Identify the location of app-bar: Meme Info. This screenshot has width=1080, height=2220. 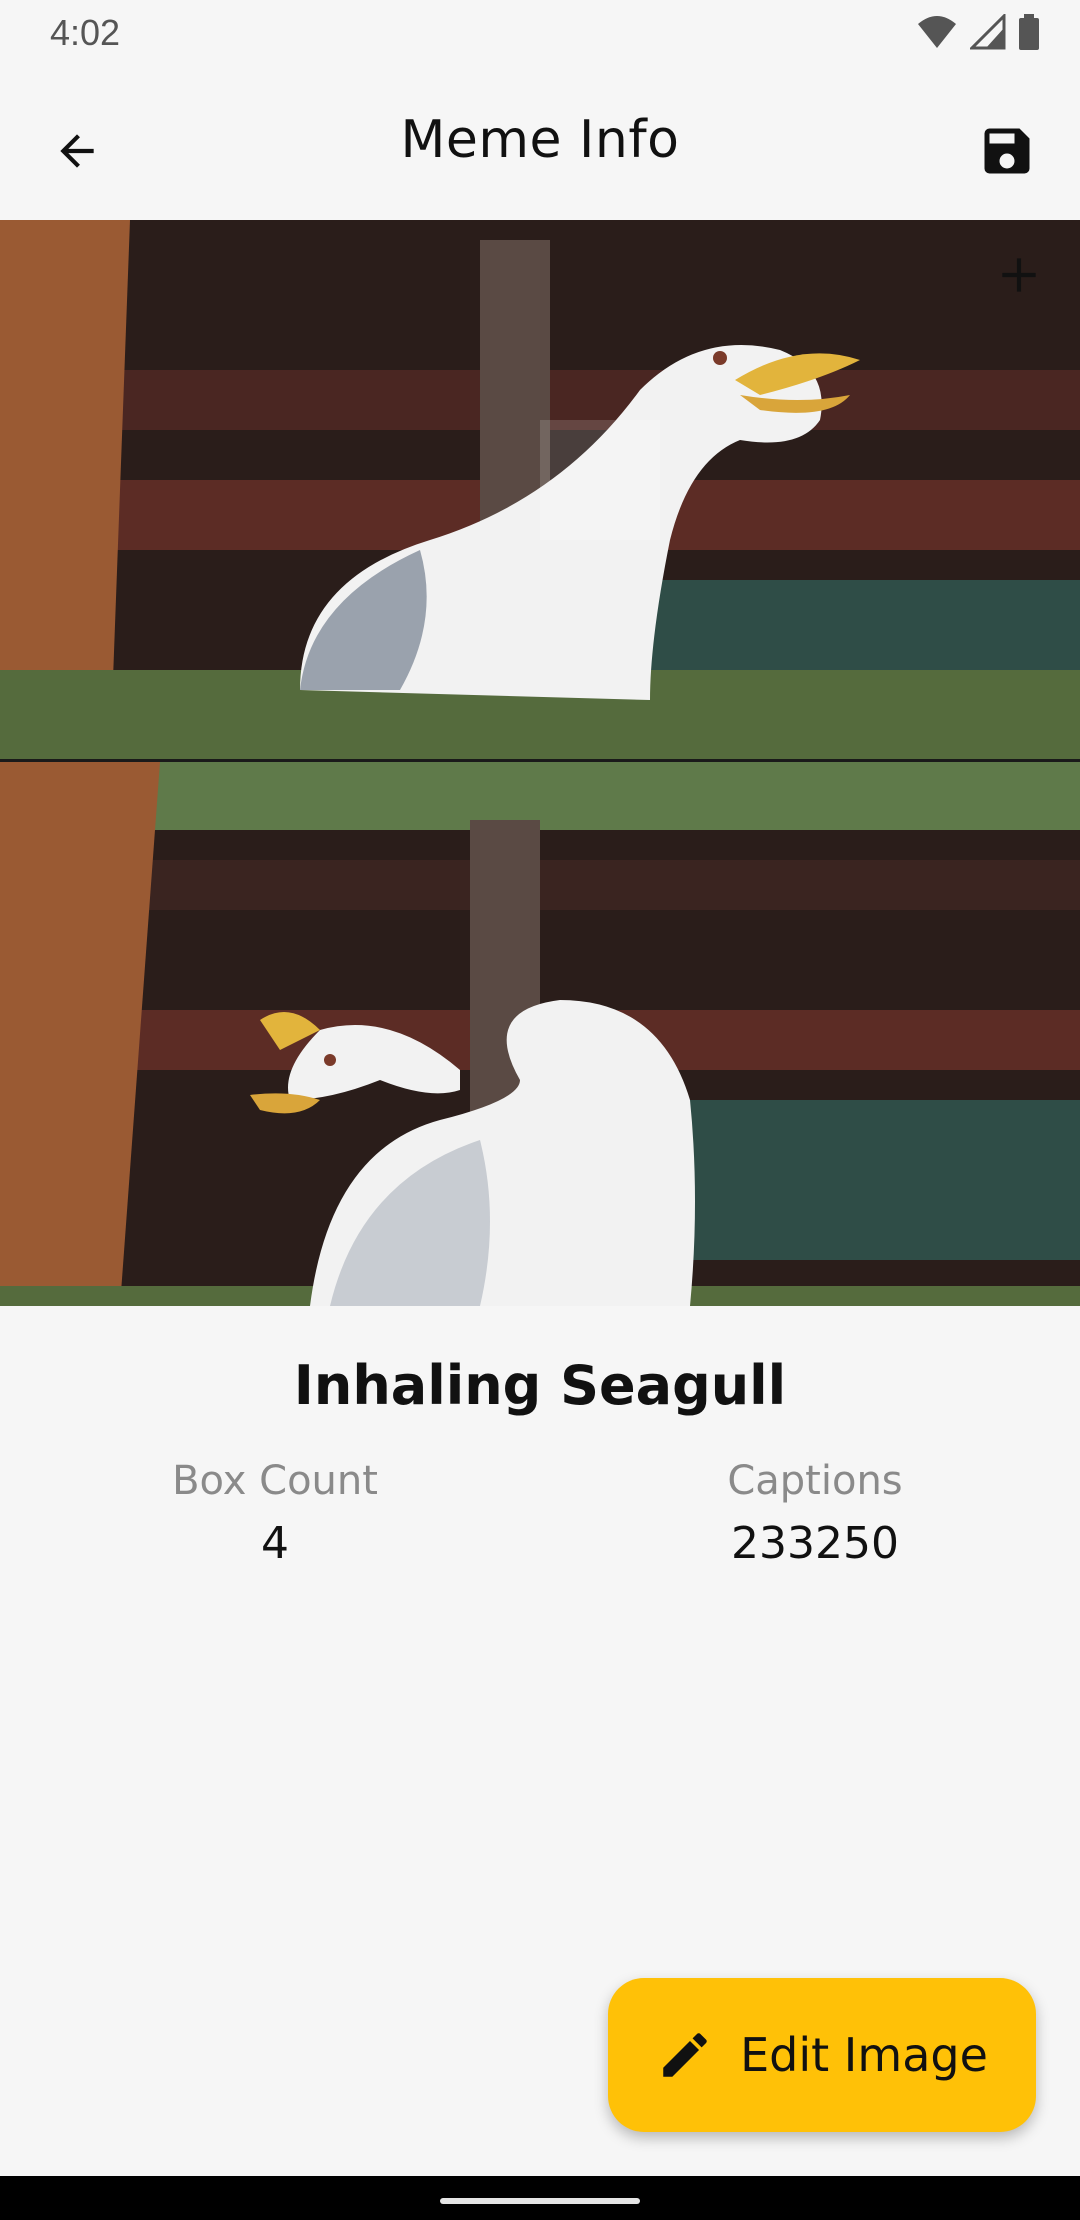
(540, 146).